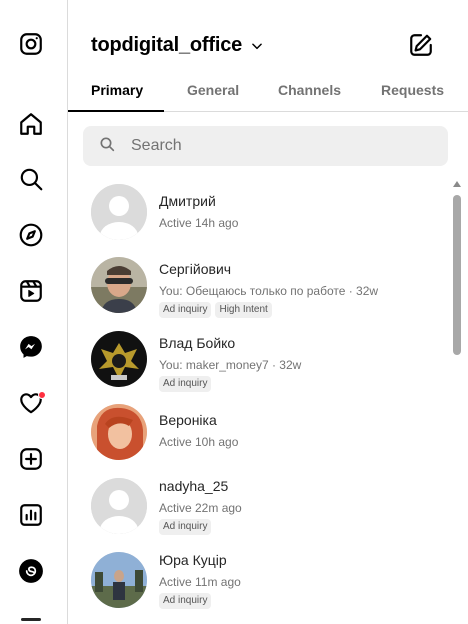 This screenshot has width=468, height=624. Describe the element at coordinates (258, 439) in the screenshot. I see `conversation-row: Вероніка Active 10h ago` at that location.